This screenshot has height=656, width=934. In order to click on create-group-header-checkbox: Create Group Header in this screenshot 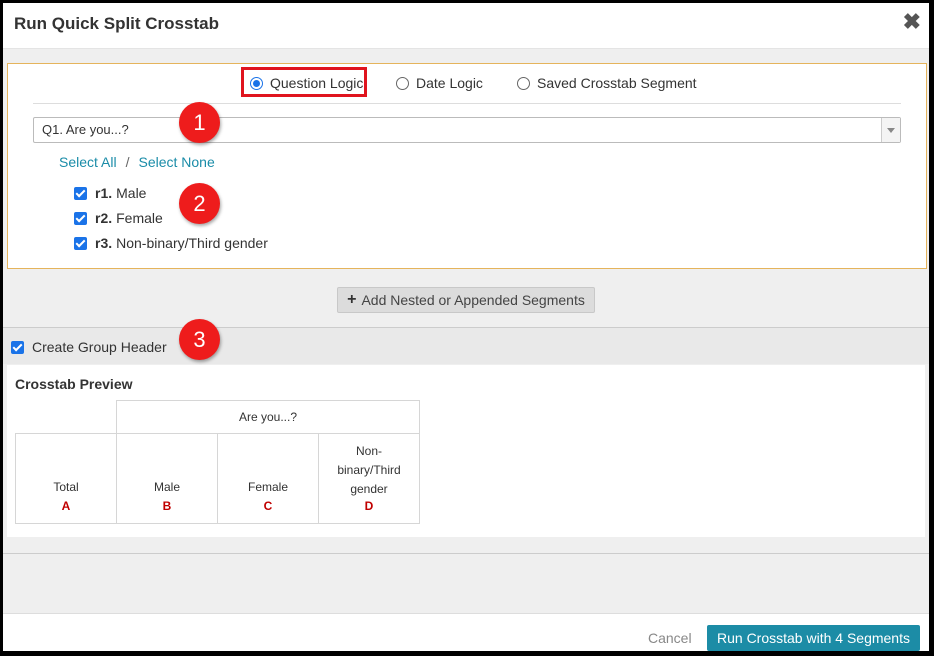, I will do `click(89, 347)`.